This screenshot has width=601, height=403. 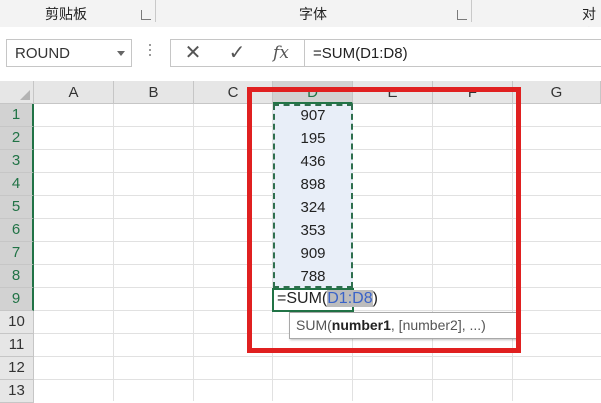 I want to click on row-header-2: 2, so click(x=17, y=138).